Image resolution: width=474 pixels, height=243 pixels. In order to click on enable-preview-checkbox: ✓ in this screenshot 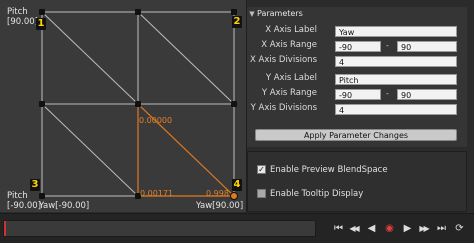, I will do `click(261, 169)`.